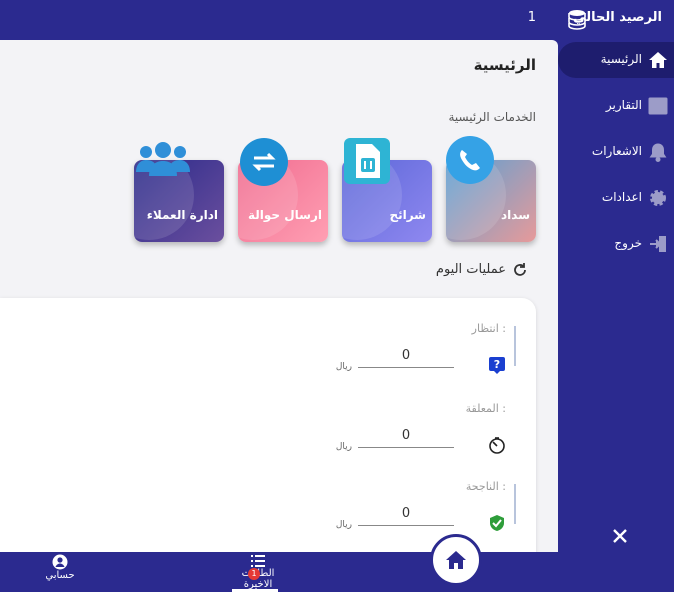 Image resolution: width=674 pixels, height=592 pixels. I want to click on sidebar-item-notifications: الاشعارات, so click(616, 152).